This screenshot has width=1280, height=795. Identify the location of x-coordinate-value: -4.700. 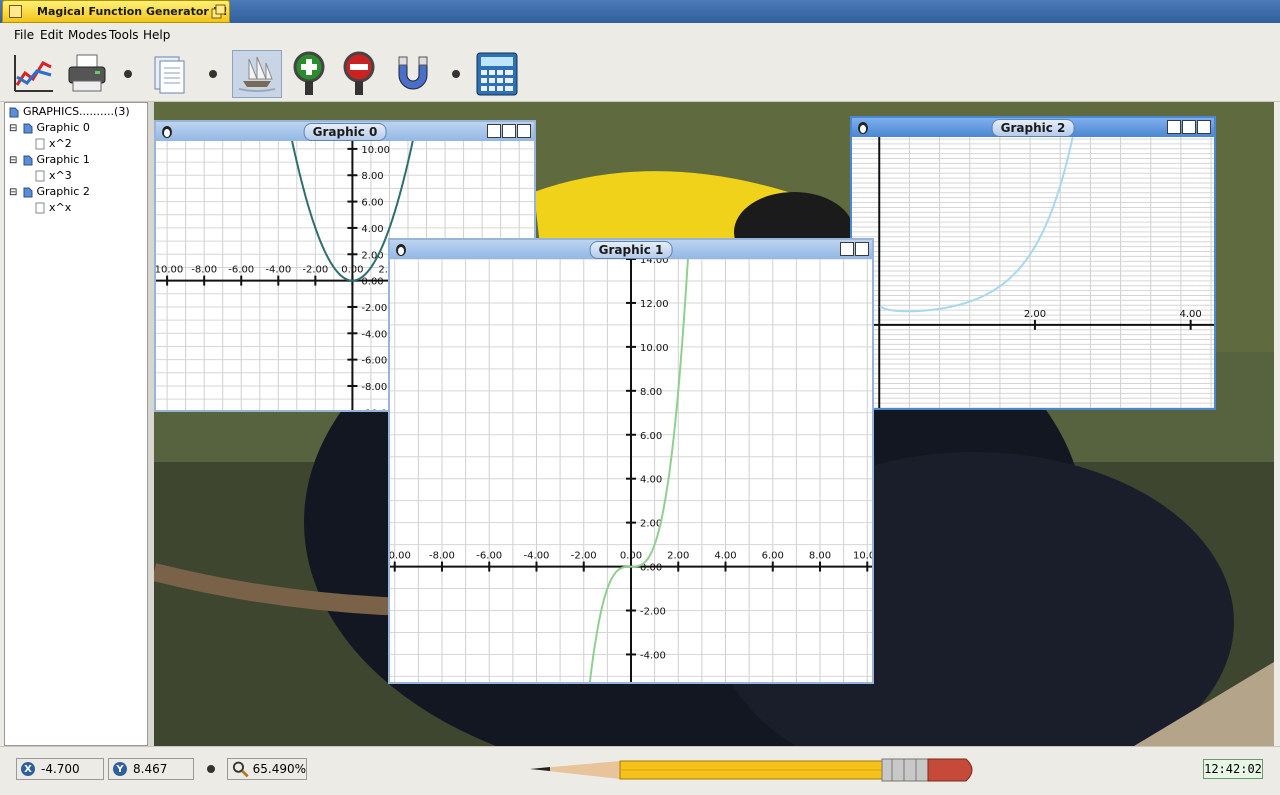
(60, 769).